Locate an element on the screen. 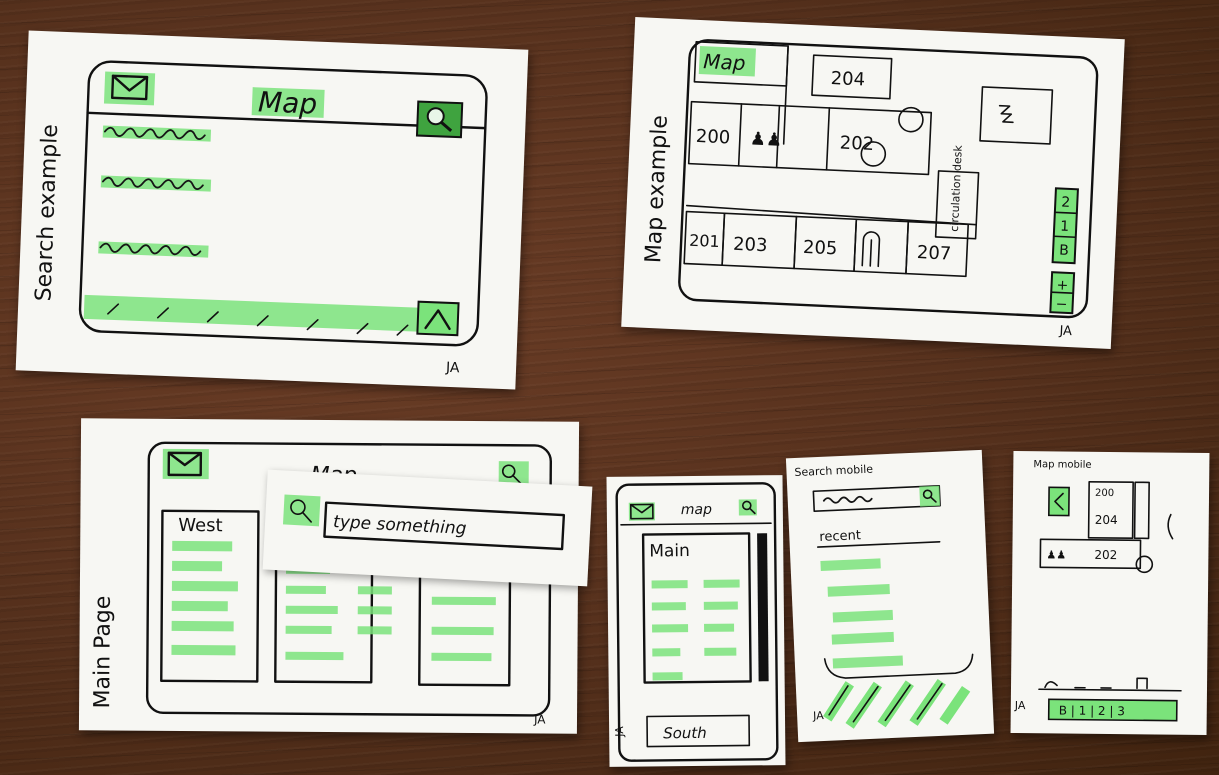  back-to-map-button: Map is located at coordinates (741, 64).